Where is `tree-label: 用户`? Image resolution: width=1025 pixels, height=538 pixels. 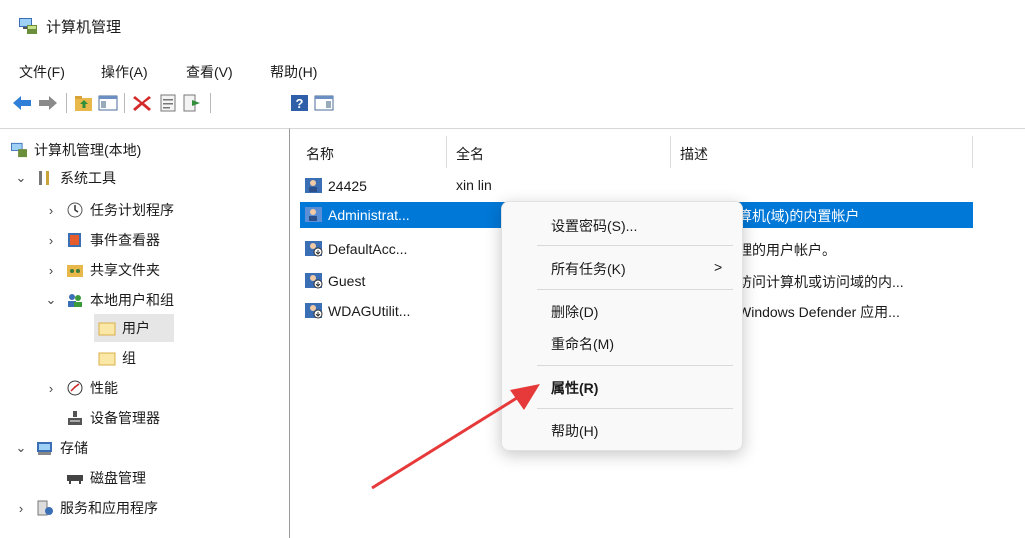 tree-label: 用户 is located at coordinates (136, 328).